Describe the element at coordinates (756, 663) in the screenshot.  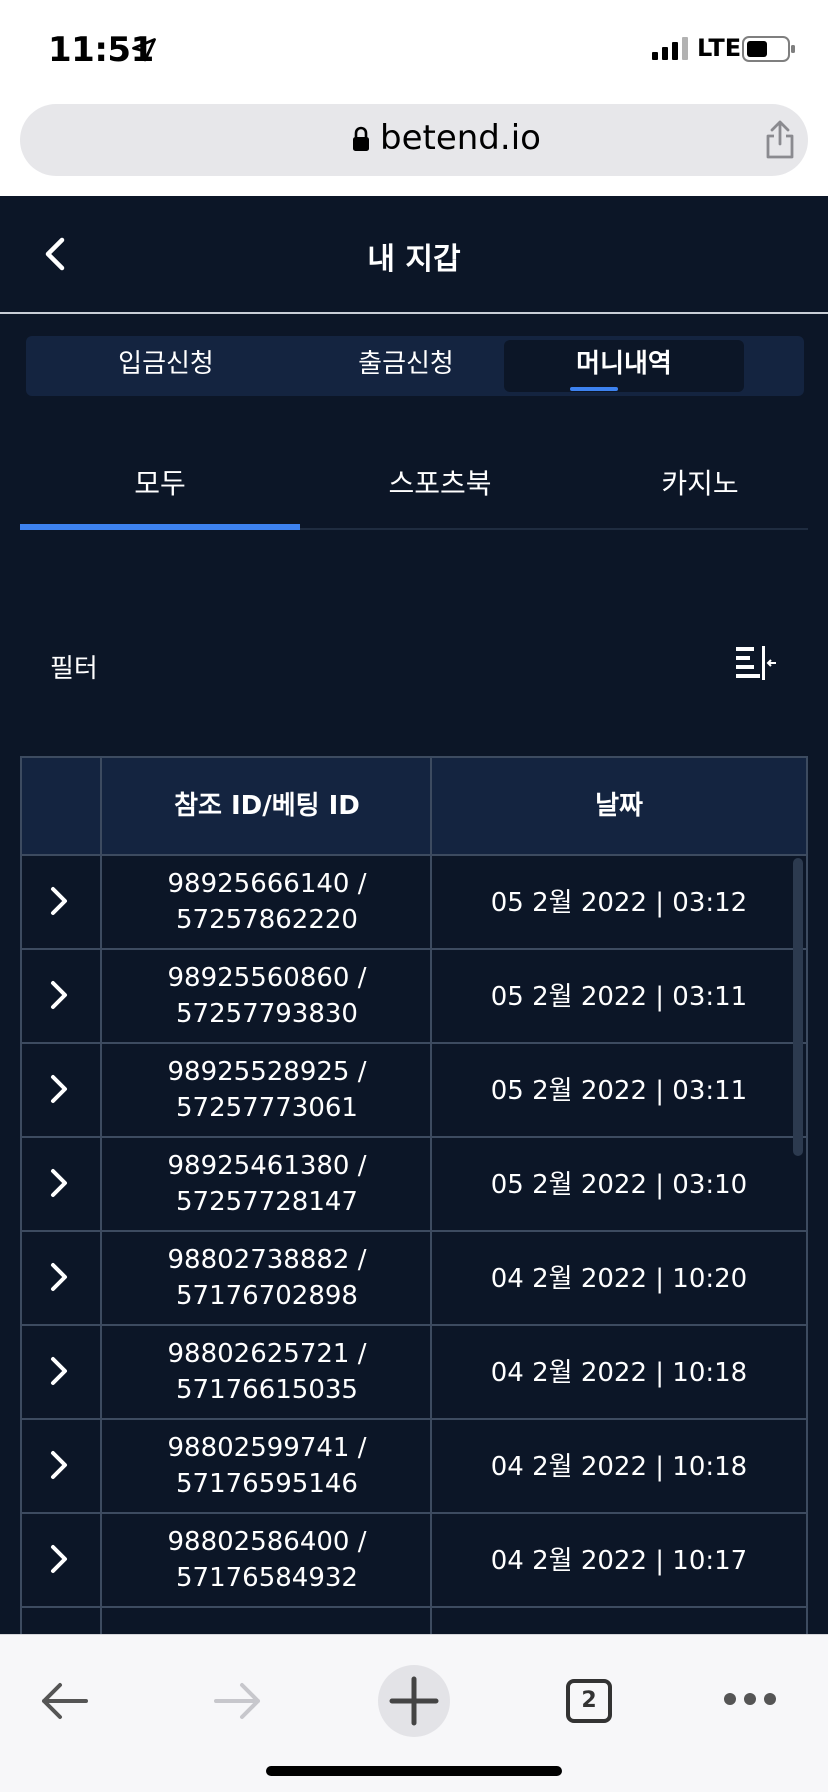
I see `filter-collapse-icon` at that location.